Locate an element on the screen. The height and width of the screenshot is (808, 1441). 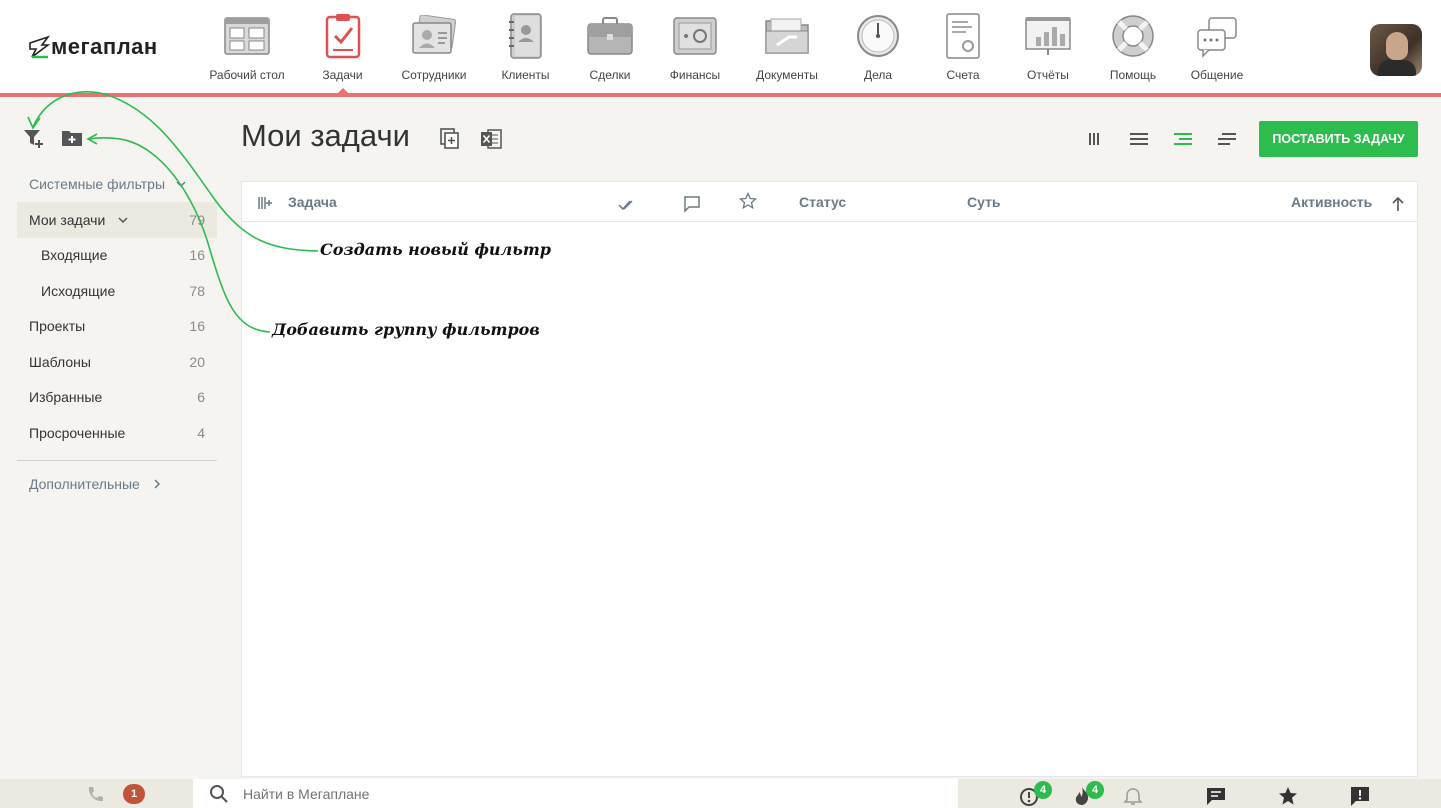
search-icon is located at coordinates (219, 793).